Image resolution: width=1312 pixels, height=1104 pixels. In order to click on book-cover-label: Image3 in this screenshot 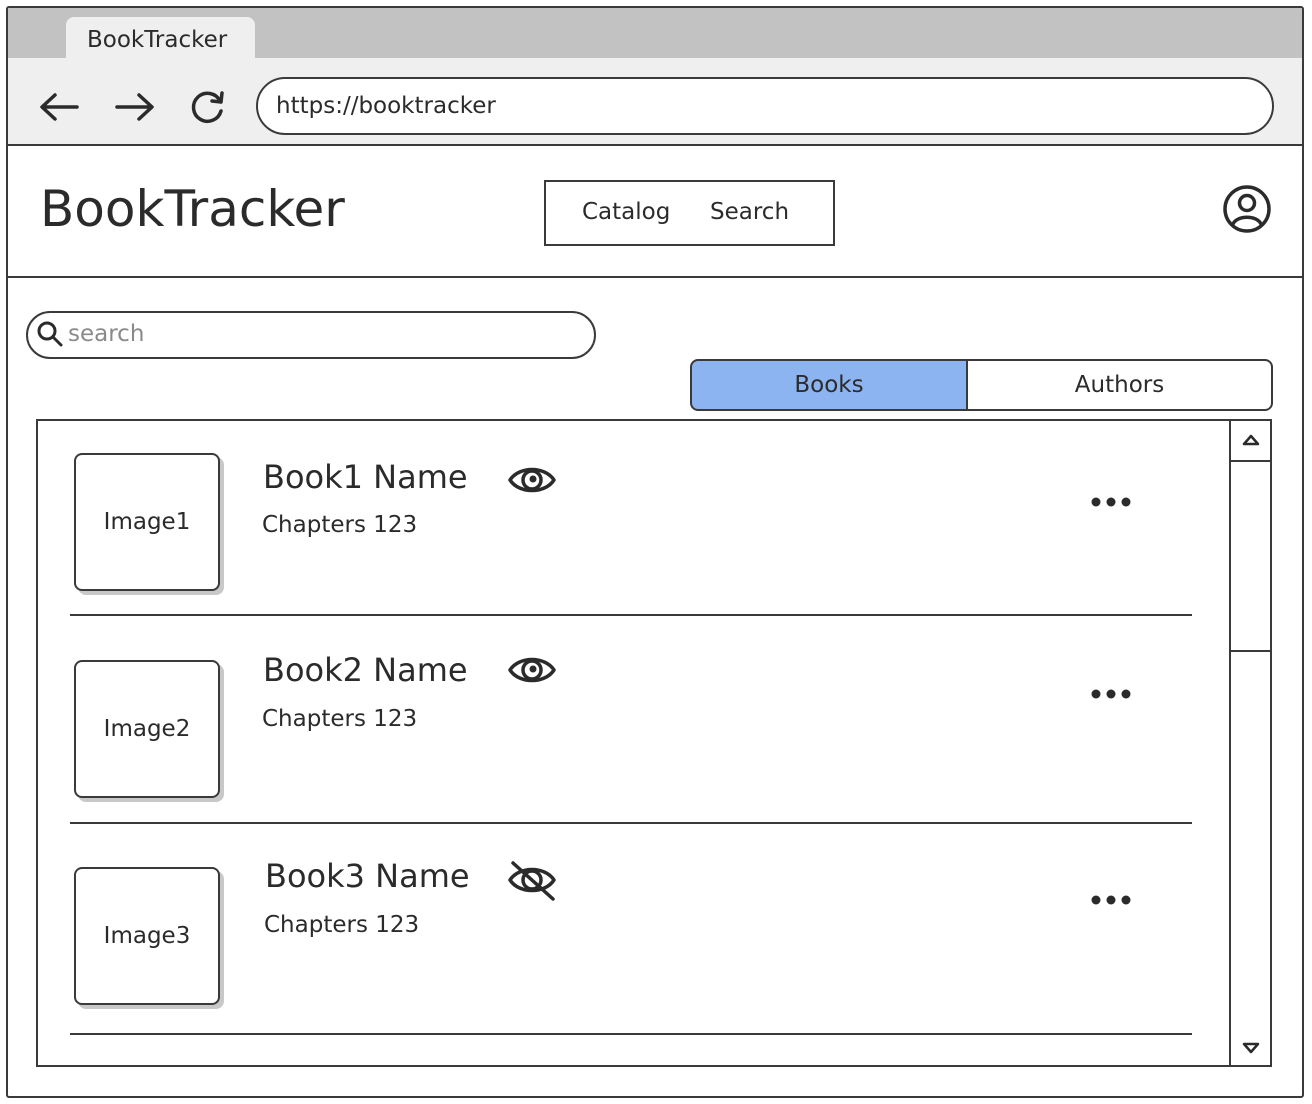, I will do `click(147, 936)`.